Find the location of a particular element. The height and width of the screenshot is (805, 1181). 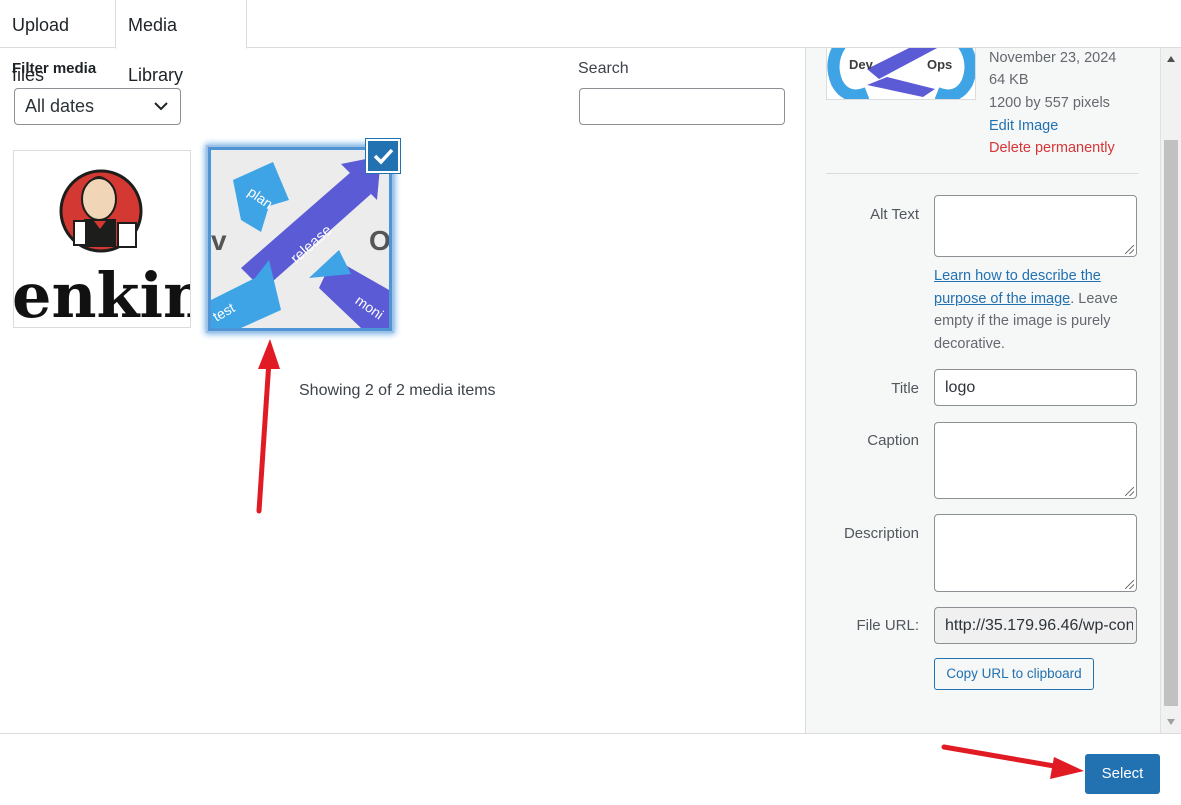

search-input is located at coordinates (682, 106).